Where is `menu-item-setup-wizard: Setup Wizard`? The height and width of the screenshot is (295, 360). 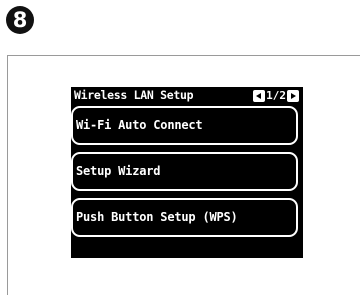
menu-item-setup-wizard: Setup Wizard is located at coordinates (184, 171).